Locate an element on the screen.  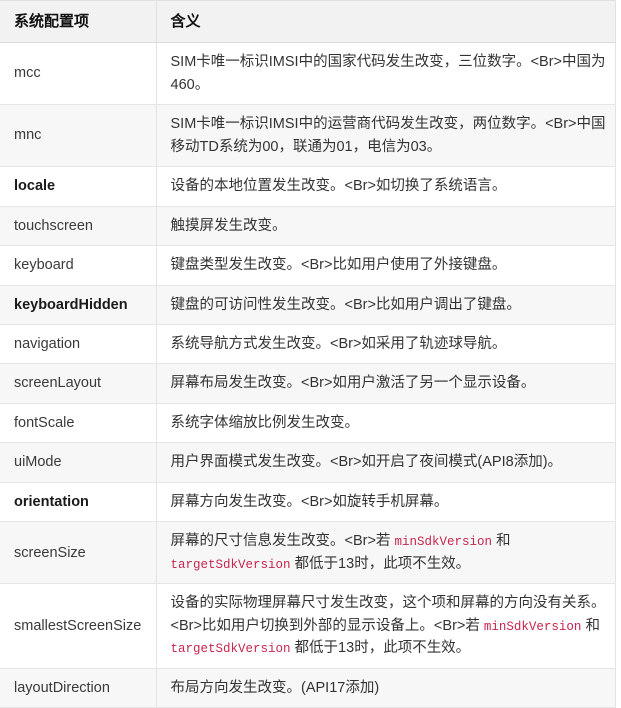
table-header-row: 系统配置项 含义 is located at coordinates (308, 22).